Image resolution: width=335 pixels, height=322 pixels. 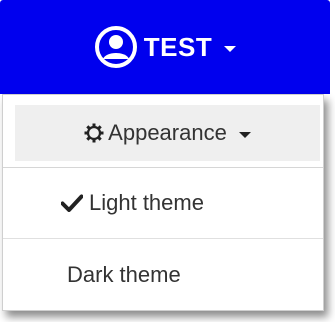 I want to click on dark-theme-label: Dark theme, so click(x=124, y=274).